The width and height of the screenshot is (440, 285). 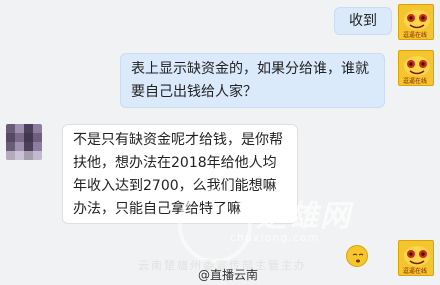 I want to click on contact-avatar, so click(x=24, y=142).